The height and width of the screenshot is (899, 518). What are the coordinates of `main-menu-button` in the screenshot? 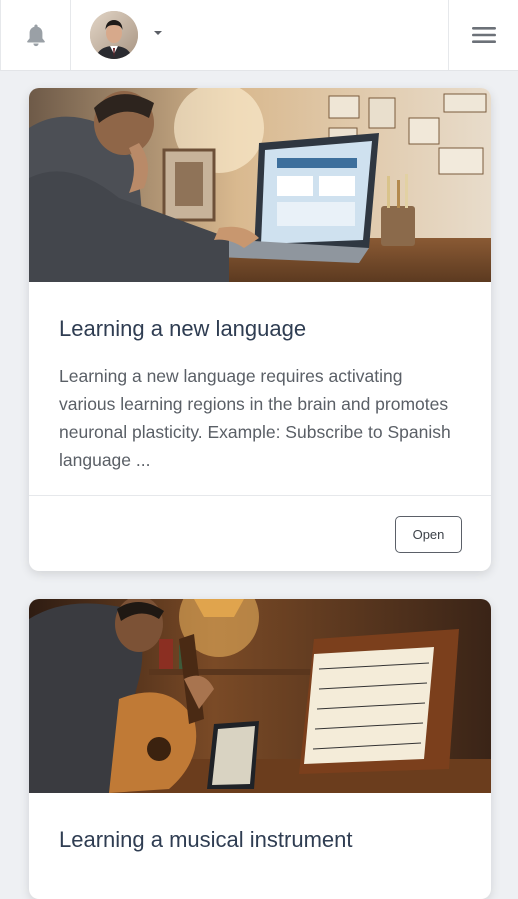 It's located at (483, 35).